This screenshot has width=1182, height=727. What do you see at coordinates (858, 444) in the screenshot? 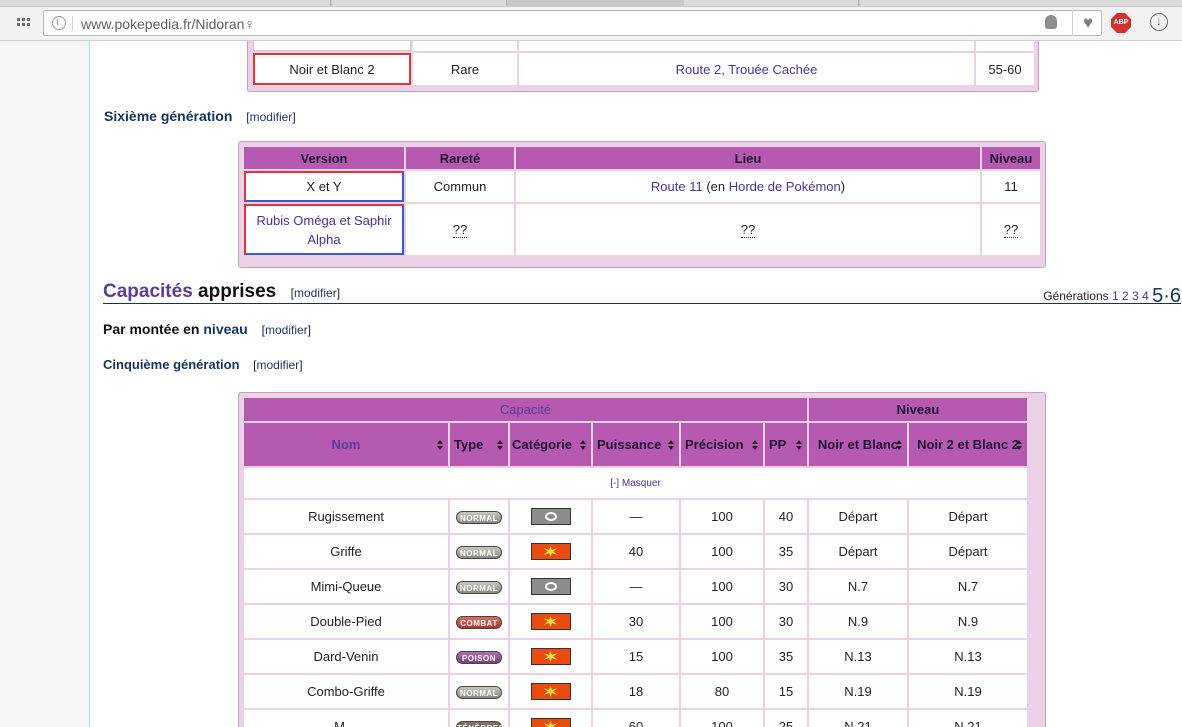
I see `header-noir-blanc: Noir et Blanc` at bounding box center [858, 444].